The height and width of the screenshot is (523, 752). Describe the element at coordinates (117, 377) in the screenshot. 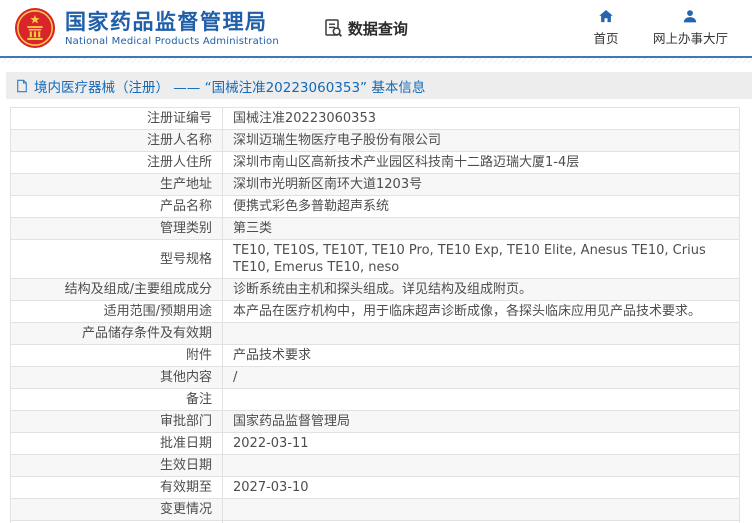

I see `field-label: 其他内容` at that location.